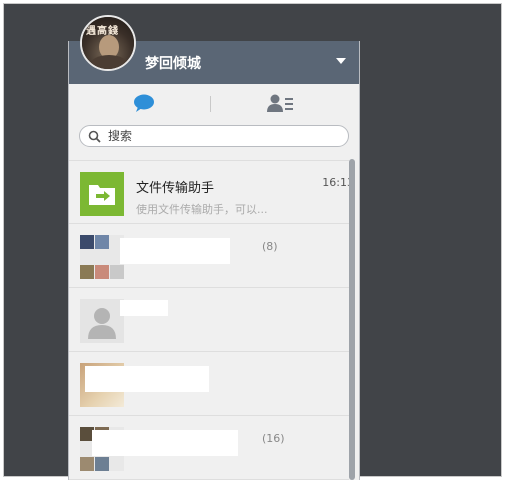 The width and height of the screenshot is (505, 480). I want to click on username-label: 梦回倾城, so click(173, 64).